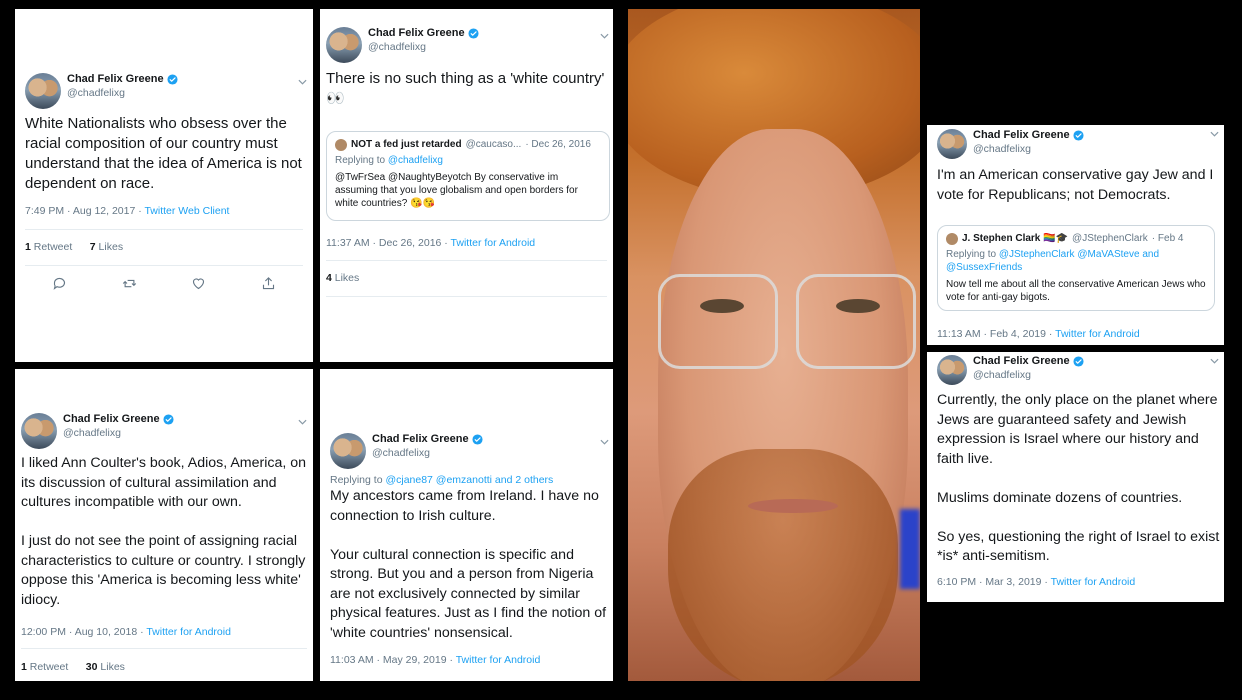 The width and height of the screenshot is (1242, 700). What do you see at coordinates (186, 211) in the screenshot?
I see `tweet-source: Twitter Web Client` at bounding box center [186, 211].